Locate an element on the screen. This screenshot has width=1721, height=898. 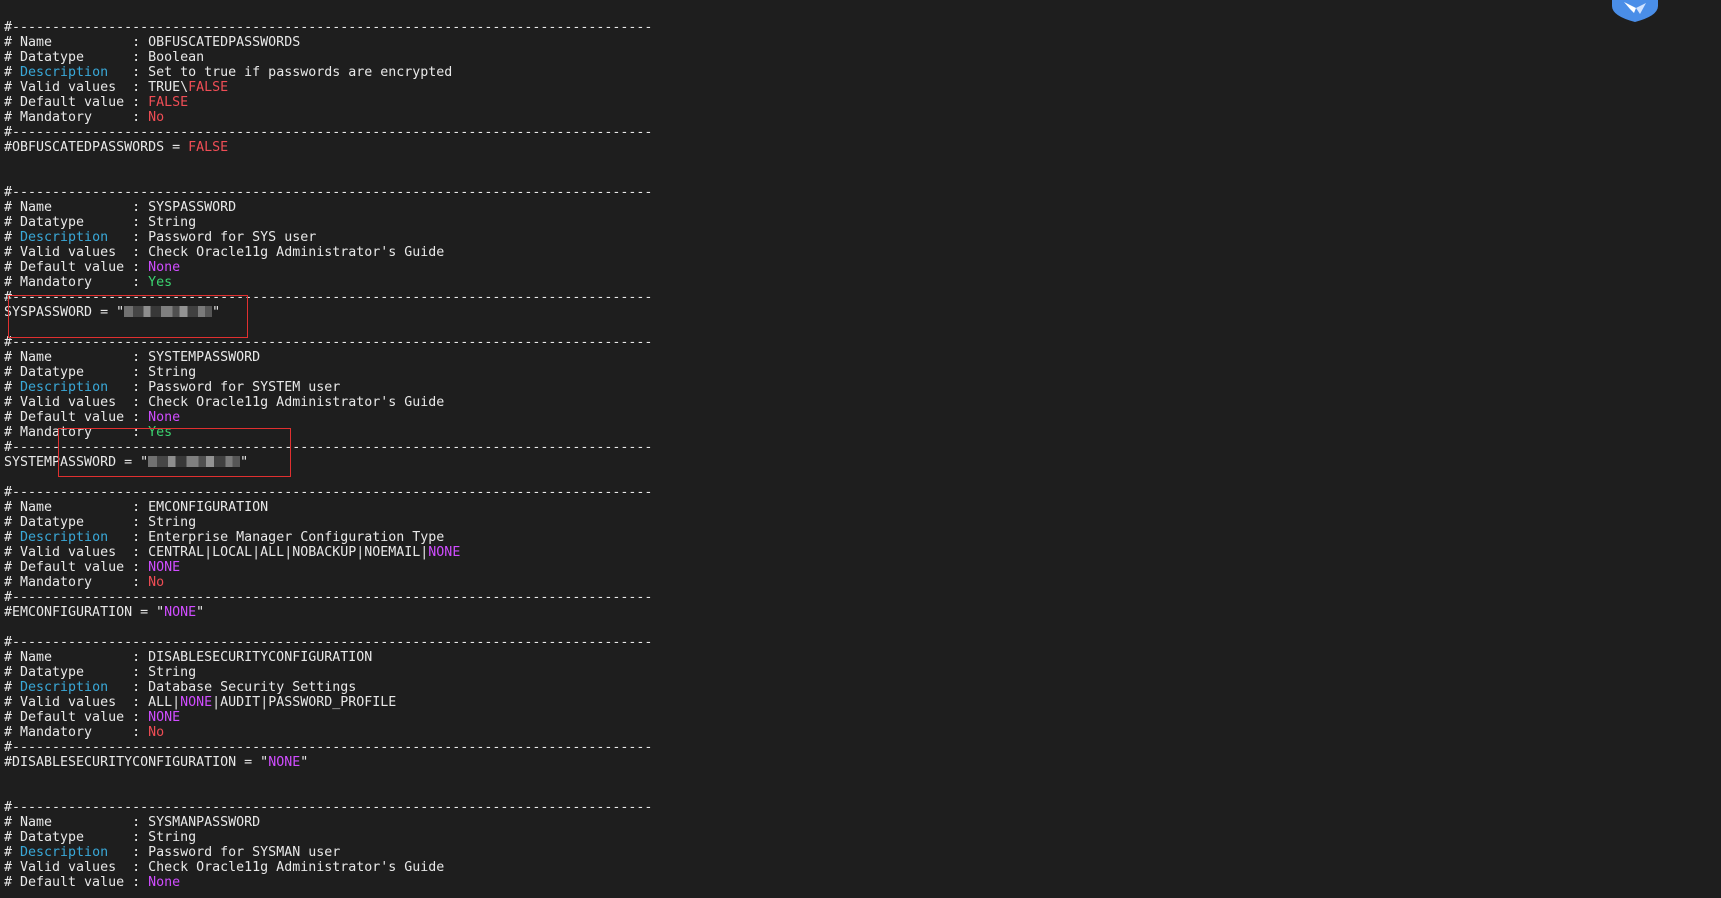
terminal-line: # Default value : FALSE is located at coordinates (328, 102).